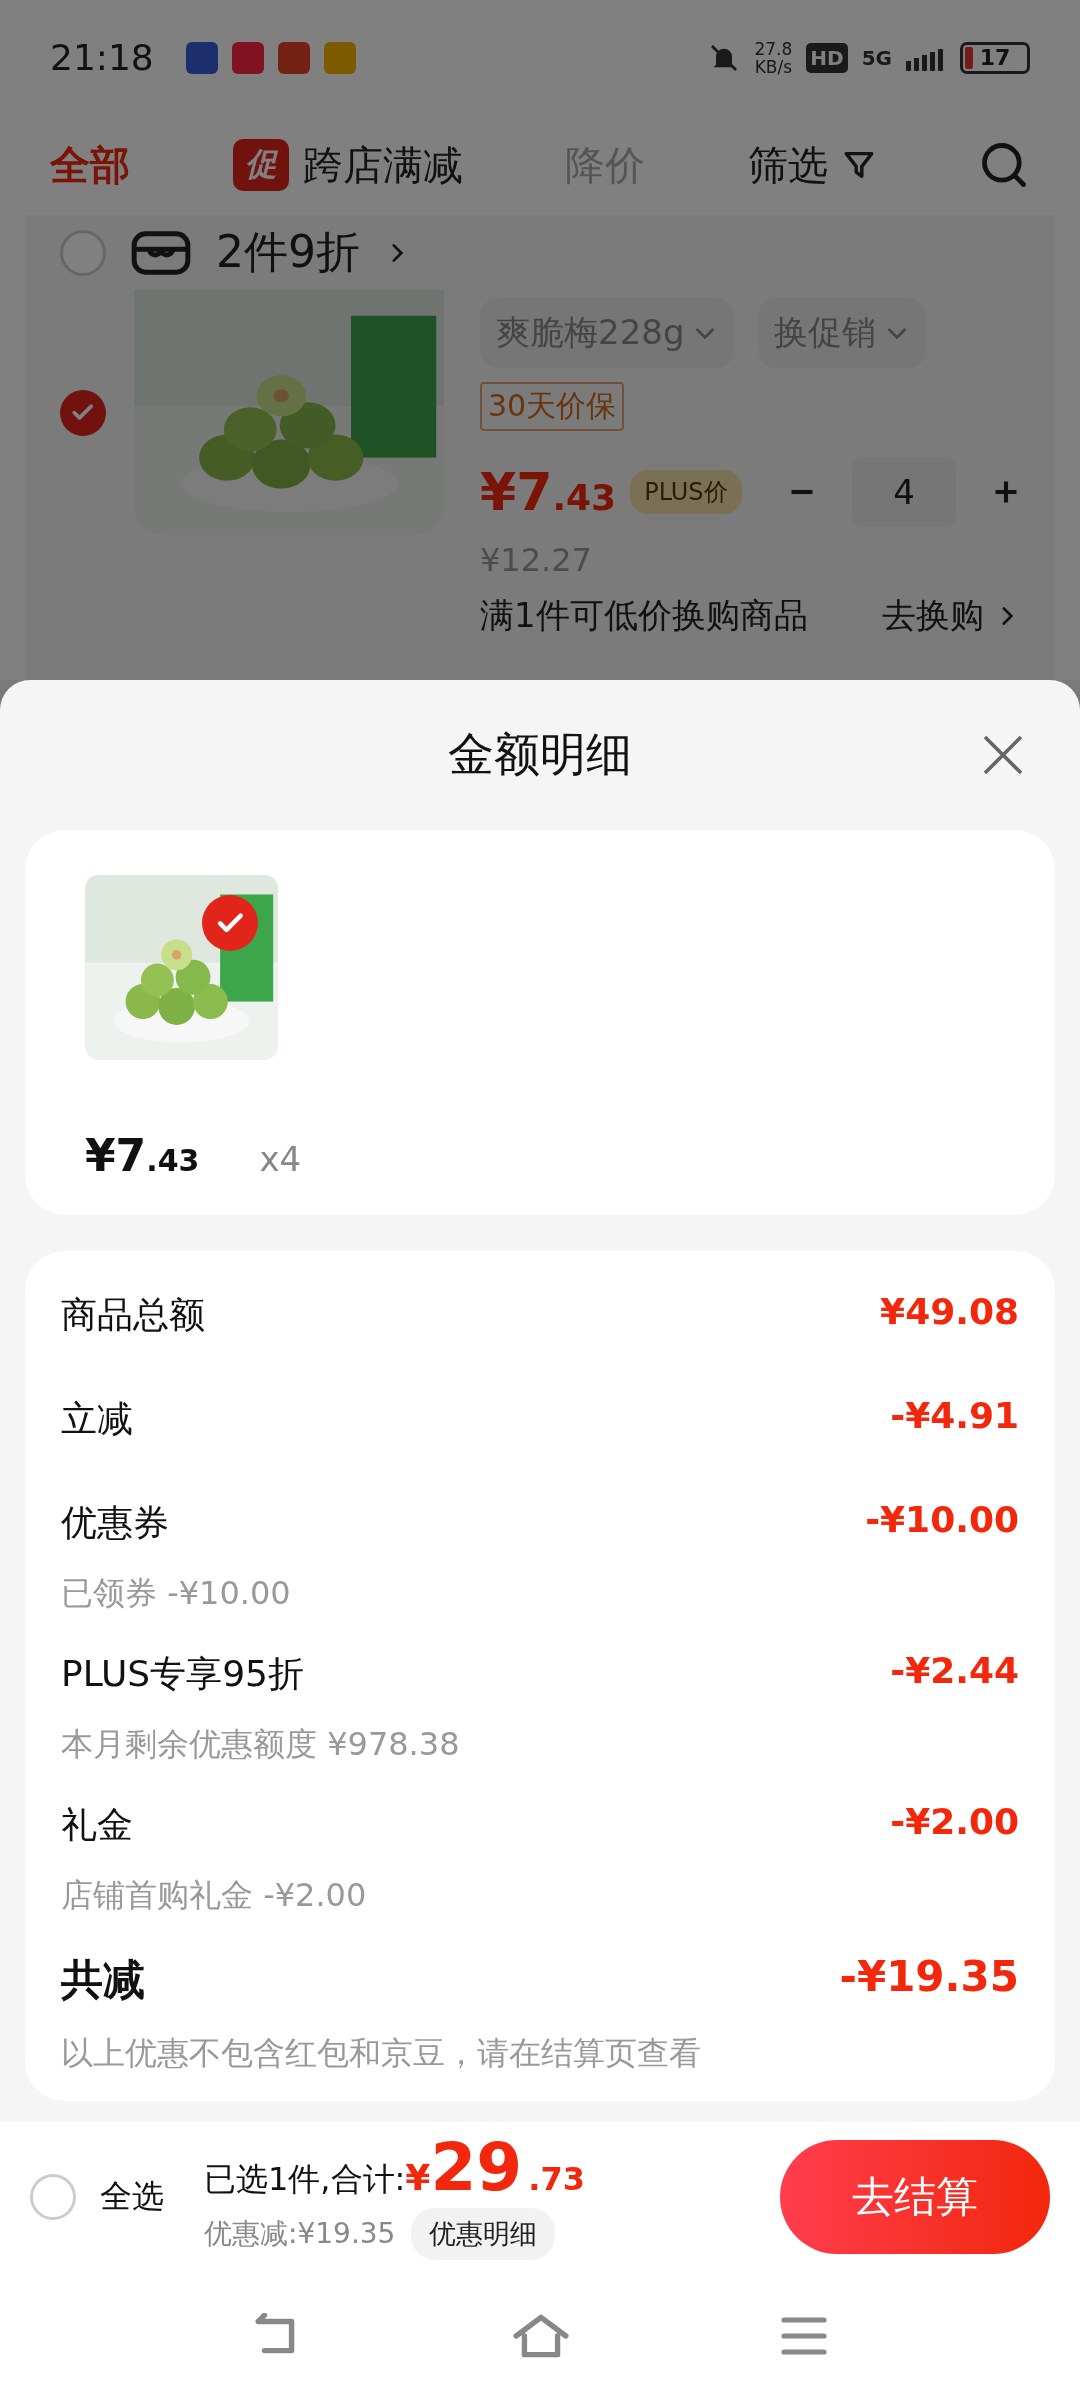 This screenshot has height=2400, width=1080. I want to click on total-price: ¥29.73, so click(495, 2167).